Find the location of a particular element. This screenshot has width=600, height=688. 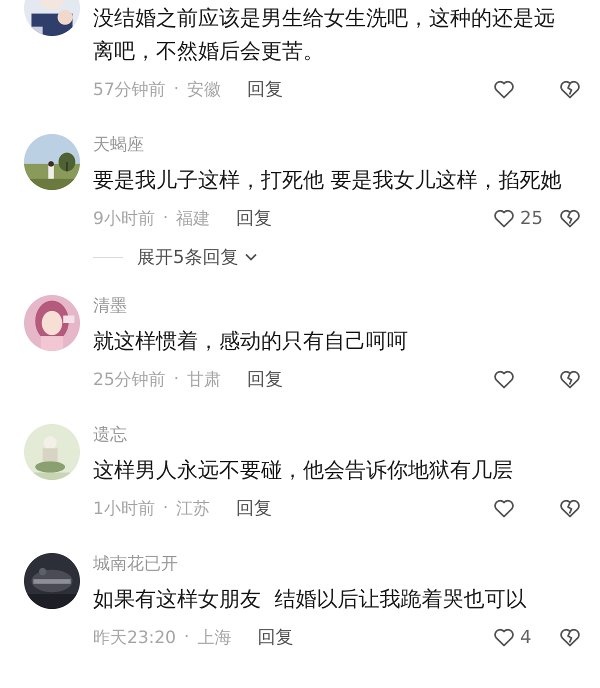

location: 江苏 is located at coordinates (193, 509).